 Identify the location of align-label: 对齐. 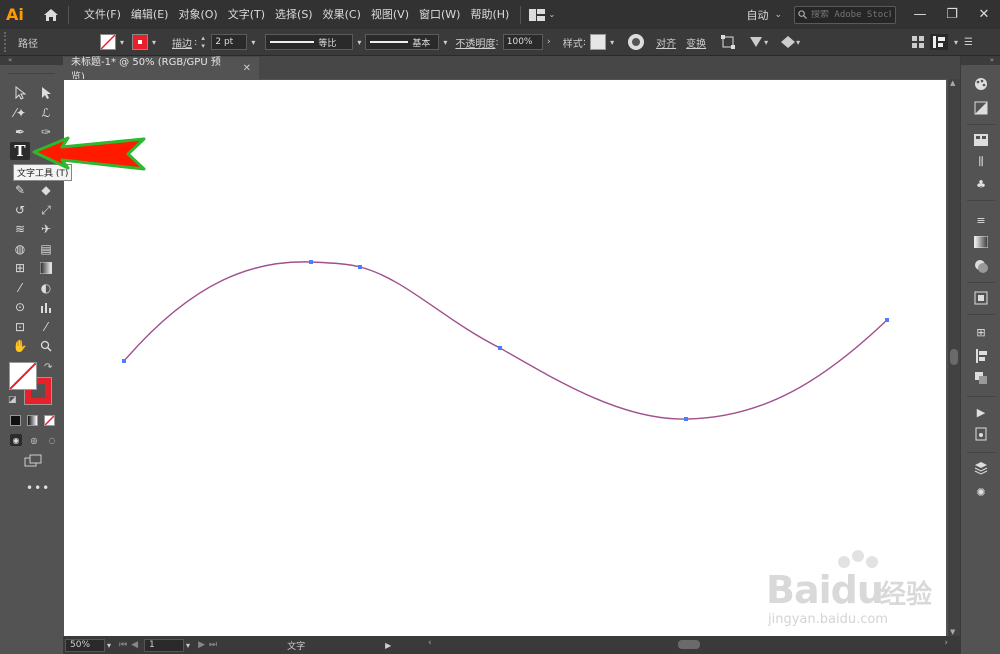
(666, 42).